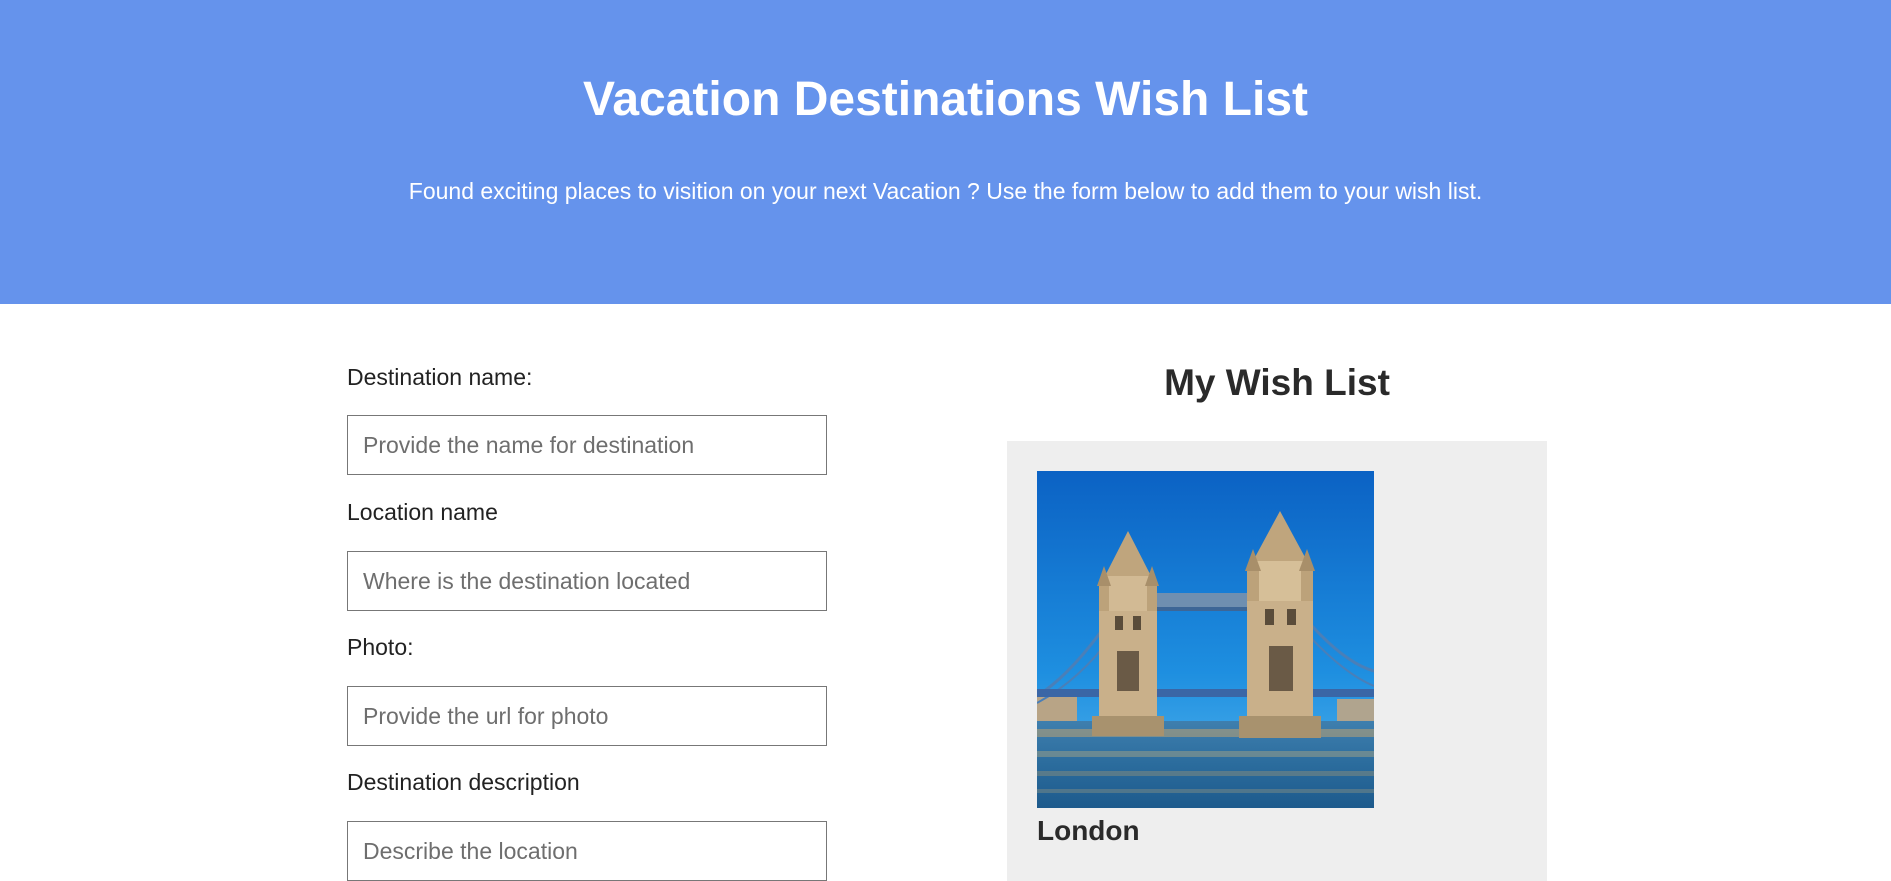  Describe the element at coordinates (587, 445) in the screenshot. I see `destination-name-input` at that location.